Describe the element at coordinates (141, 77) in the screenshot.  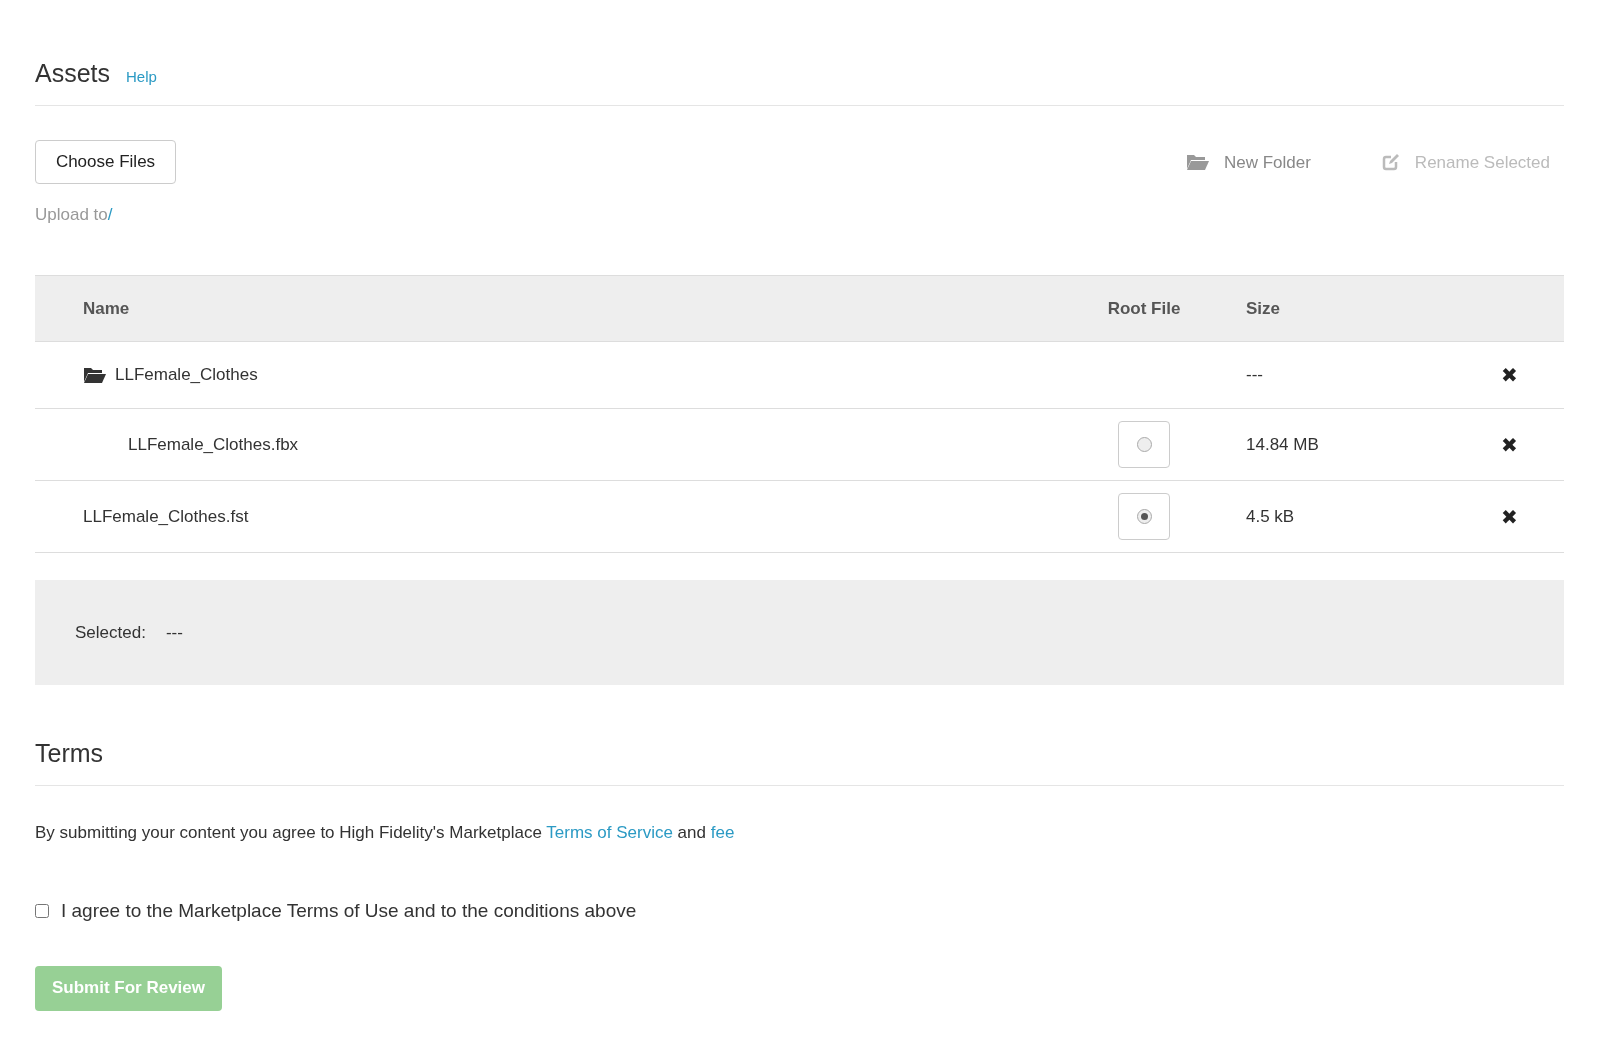
I see `help-link: Help` at that location.